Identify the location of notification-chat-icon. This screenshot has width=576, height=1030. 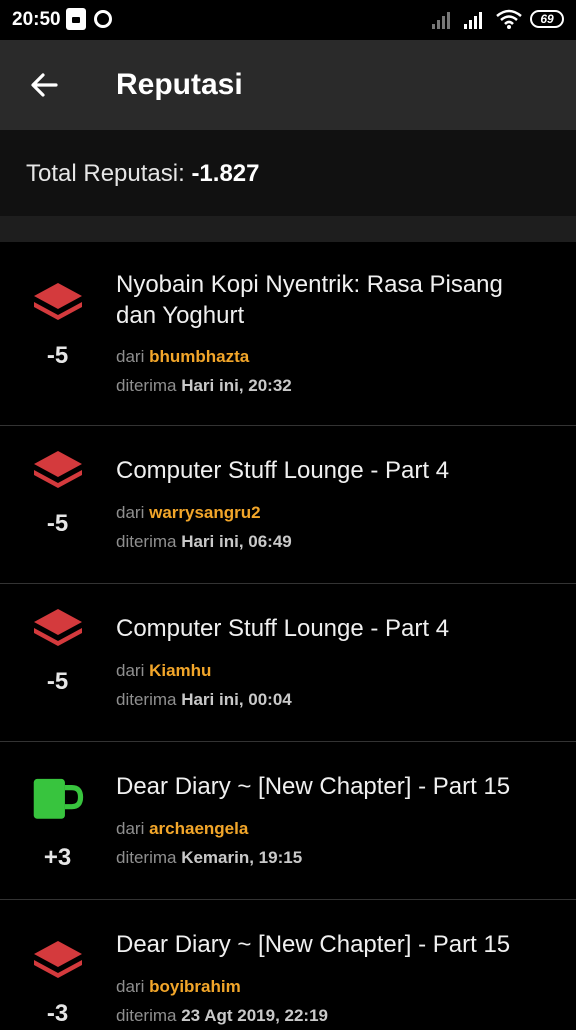
(103, 19).